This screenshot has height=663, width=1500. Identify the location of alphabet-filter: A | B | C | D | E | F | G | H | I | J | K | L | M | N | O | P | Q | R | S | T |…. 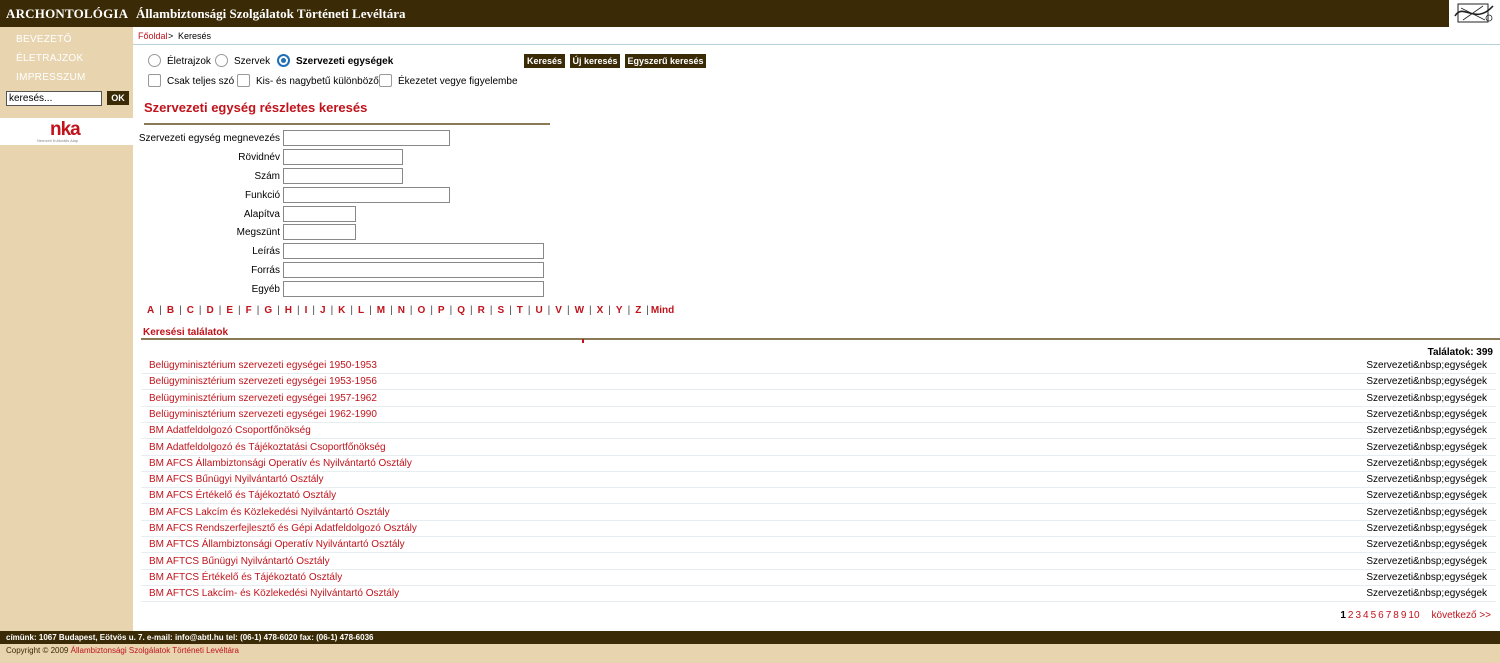
(410, 310).